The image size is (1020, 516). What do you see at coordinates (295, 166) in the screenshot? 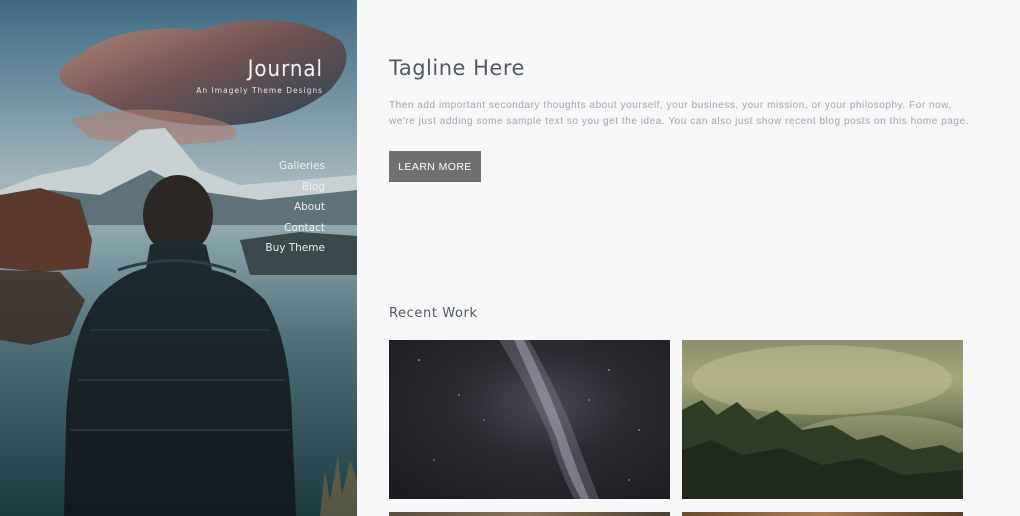
I see `nav-item-galleries: Galleries` at bounding box center [295, 166].